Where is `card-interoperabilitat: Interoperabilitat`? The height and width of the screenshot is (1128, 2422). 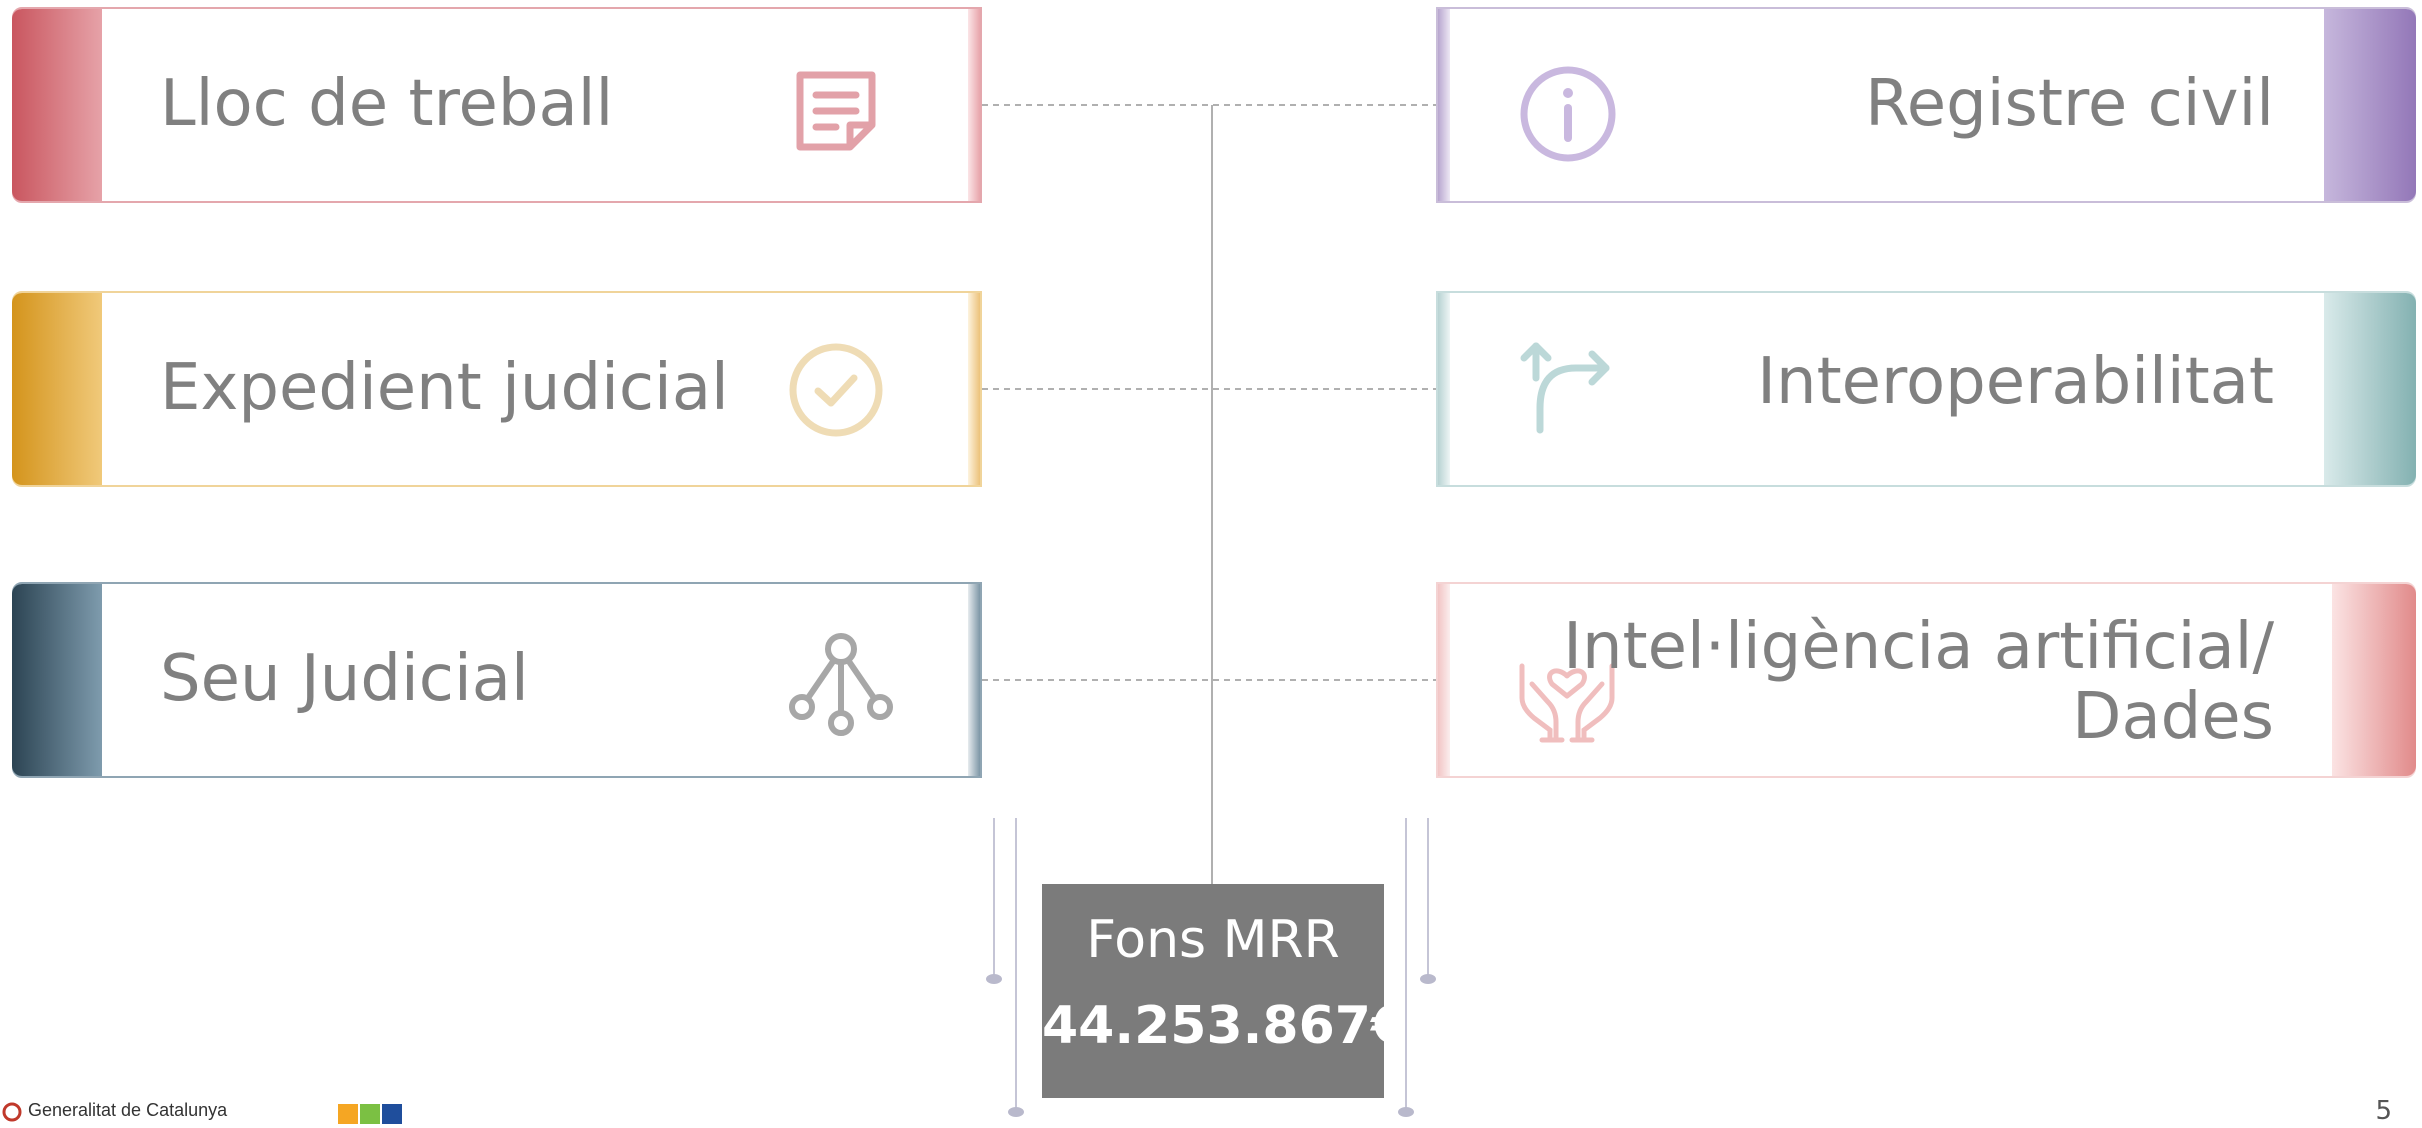
card-interoperabilitat: Interoperabilitat is located at coordinates (1926, 389).